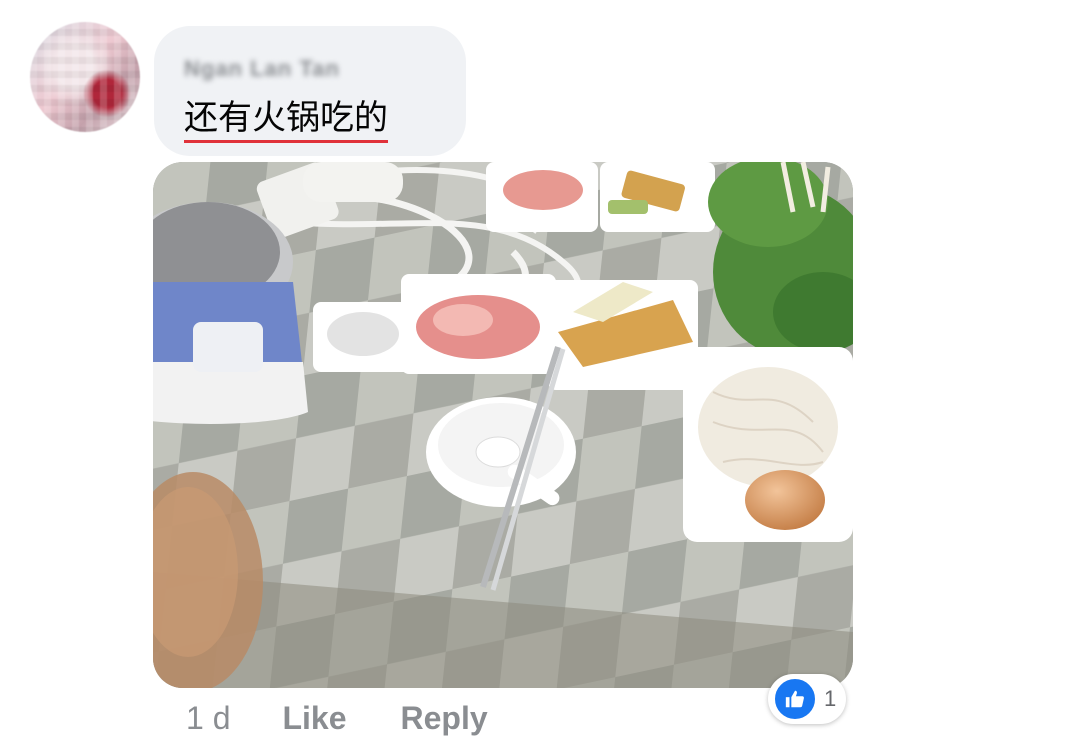 The image size is (1080, 750). Describe the element at coordinates (444, 718) in the screenshot. I see `reply-button: Reply` at that location.